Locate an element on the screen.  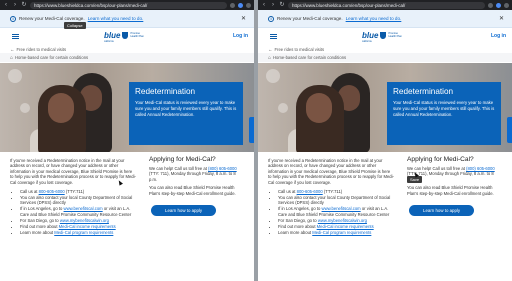
sub-breadcrumb-label: Home-based care for certain conditions is located at coordinates (310, 57).